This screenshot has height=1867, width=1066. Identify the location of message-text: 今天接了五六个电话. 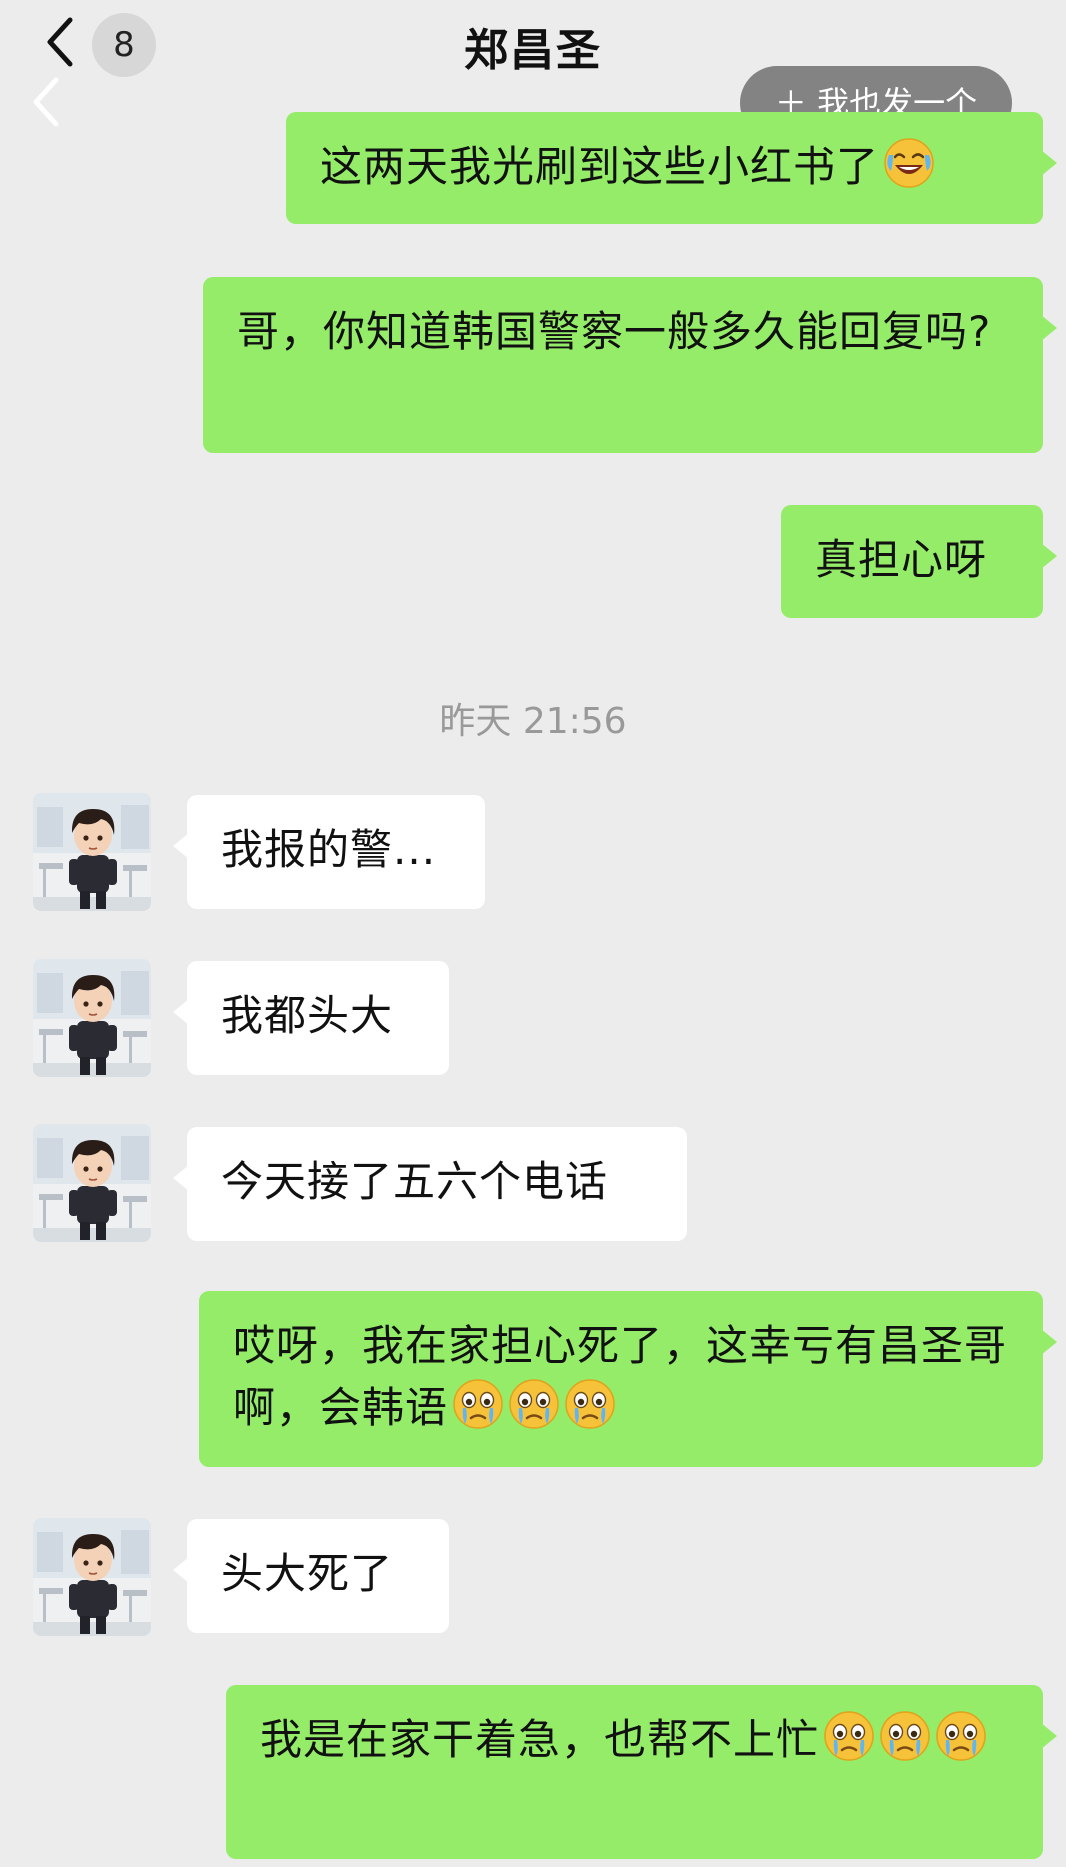
(415, 1181).